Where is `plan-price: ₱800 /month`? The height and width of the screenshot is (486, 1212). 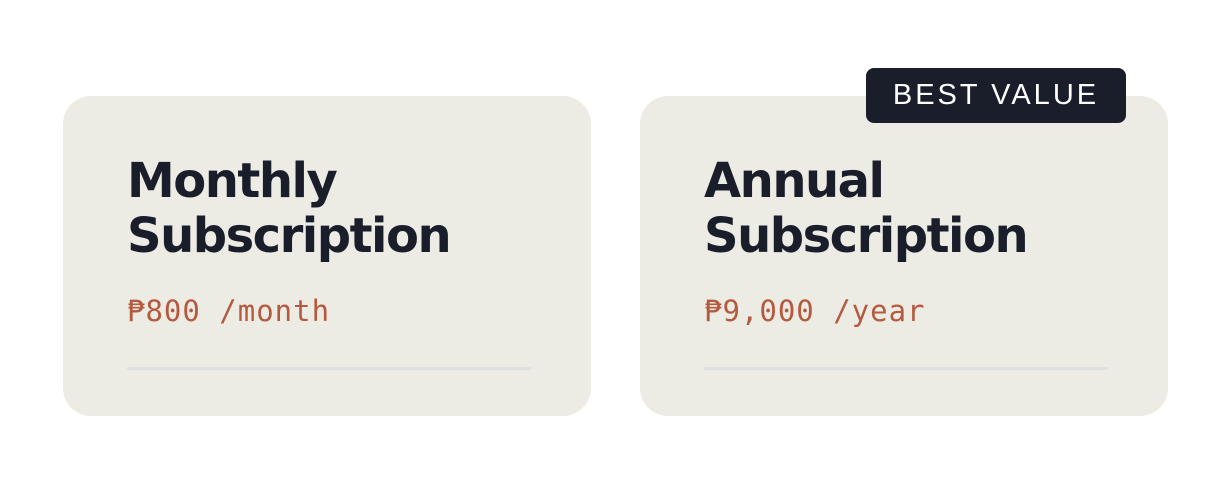
plan-price: ₱800 /month is located at coordinates (229, 311).